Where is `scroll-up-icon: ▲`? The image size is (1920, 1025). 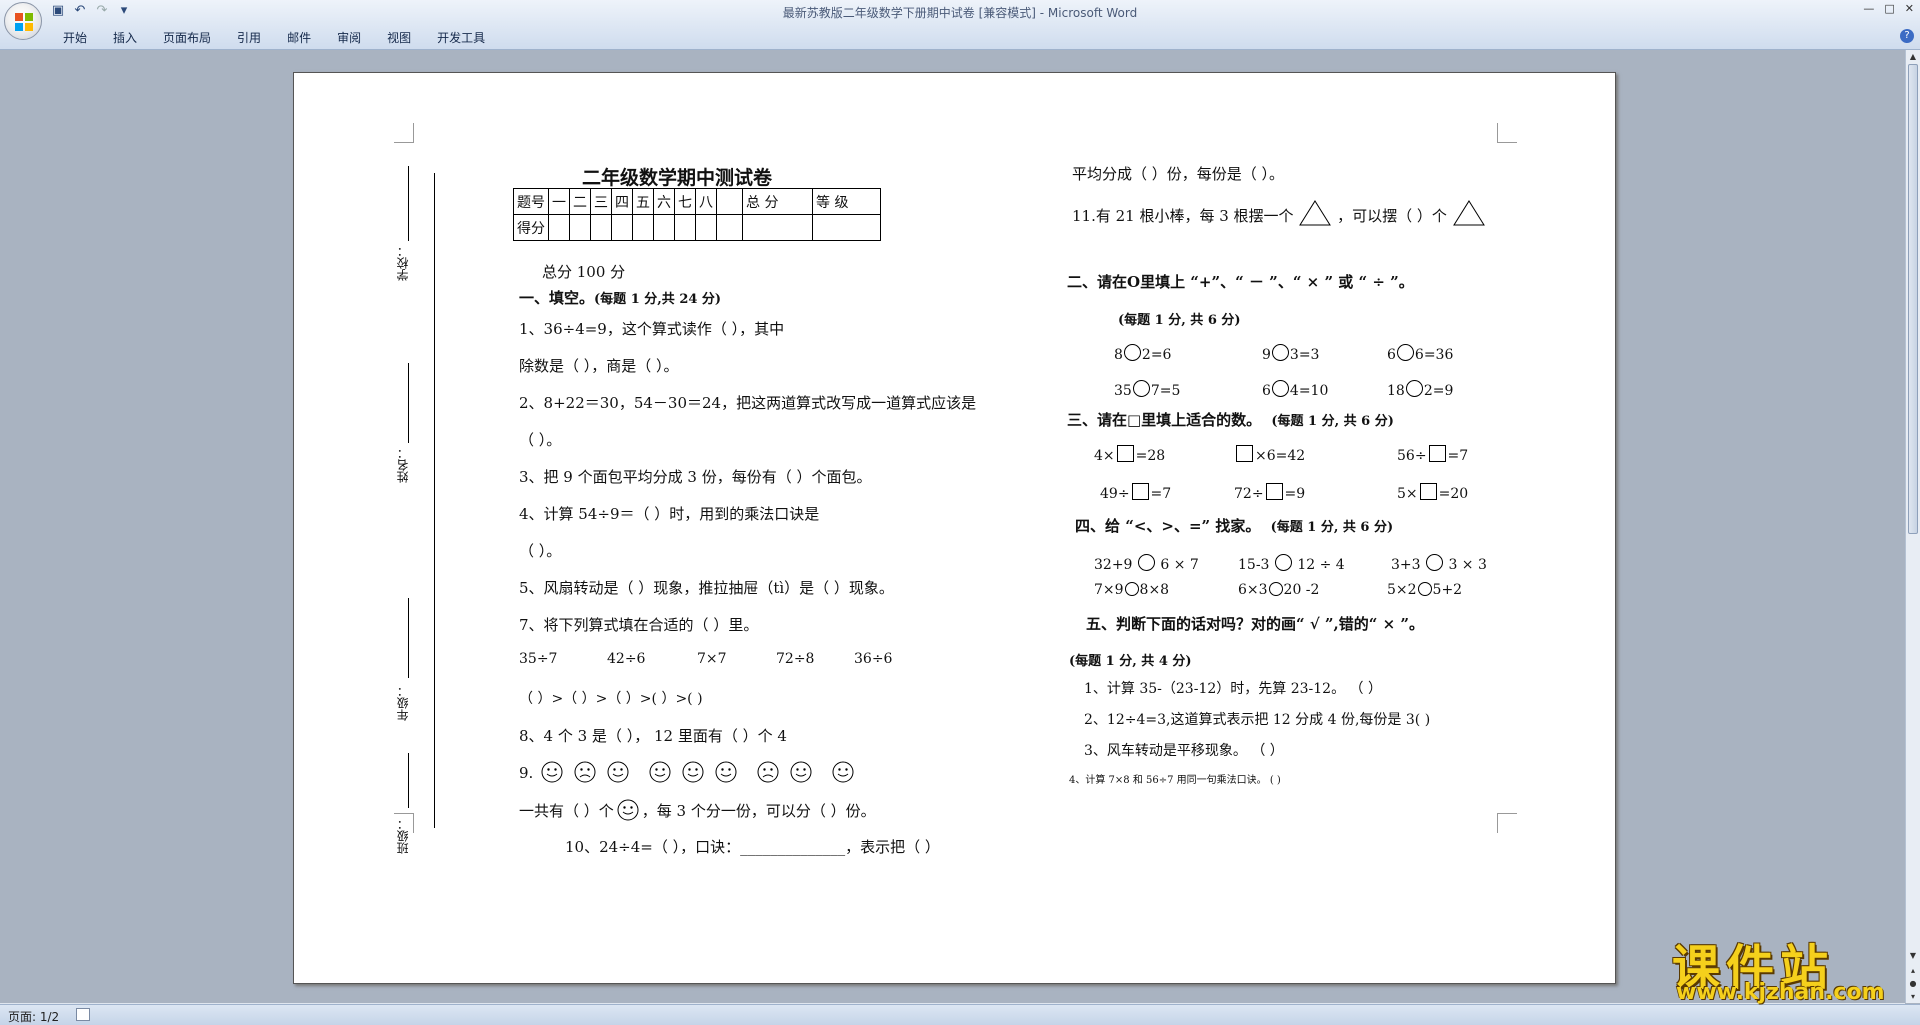 scroll-up-icon: ▲ is located at coordinates (1913, 57).